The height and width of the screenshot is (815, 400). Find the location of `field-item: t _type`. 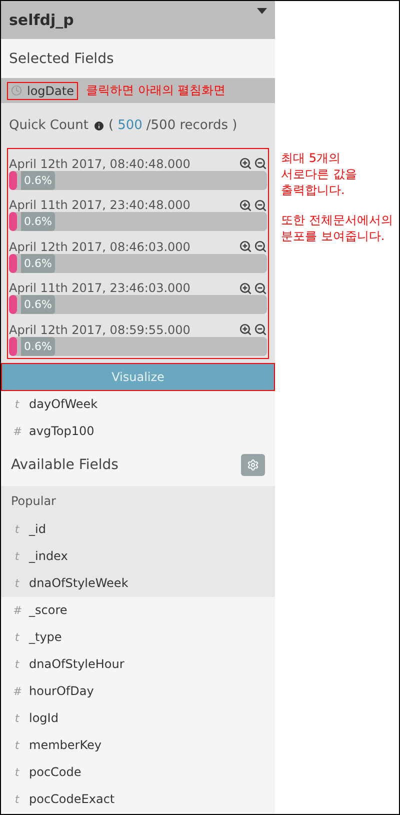

field-item: t _type is located at coordinates (138, 637).